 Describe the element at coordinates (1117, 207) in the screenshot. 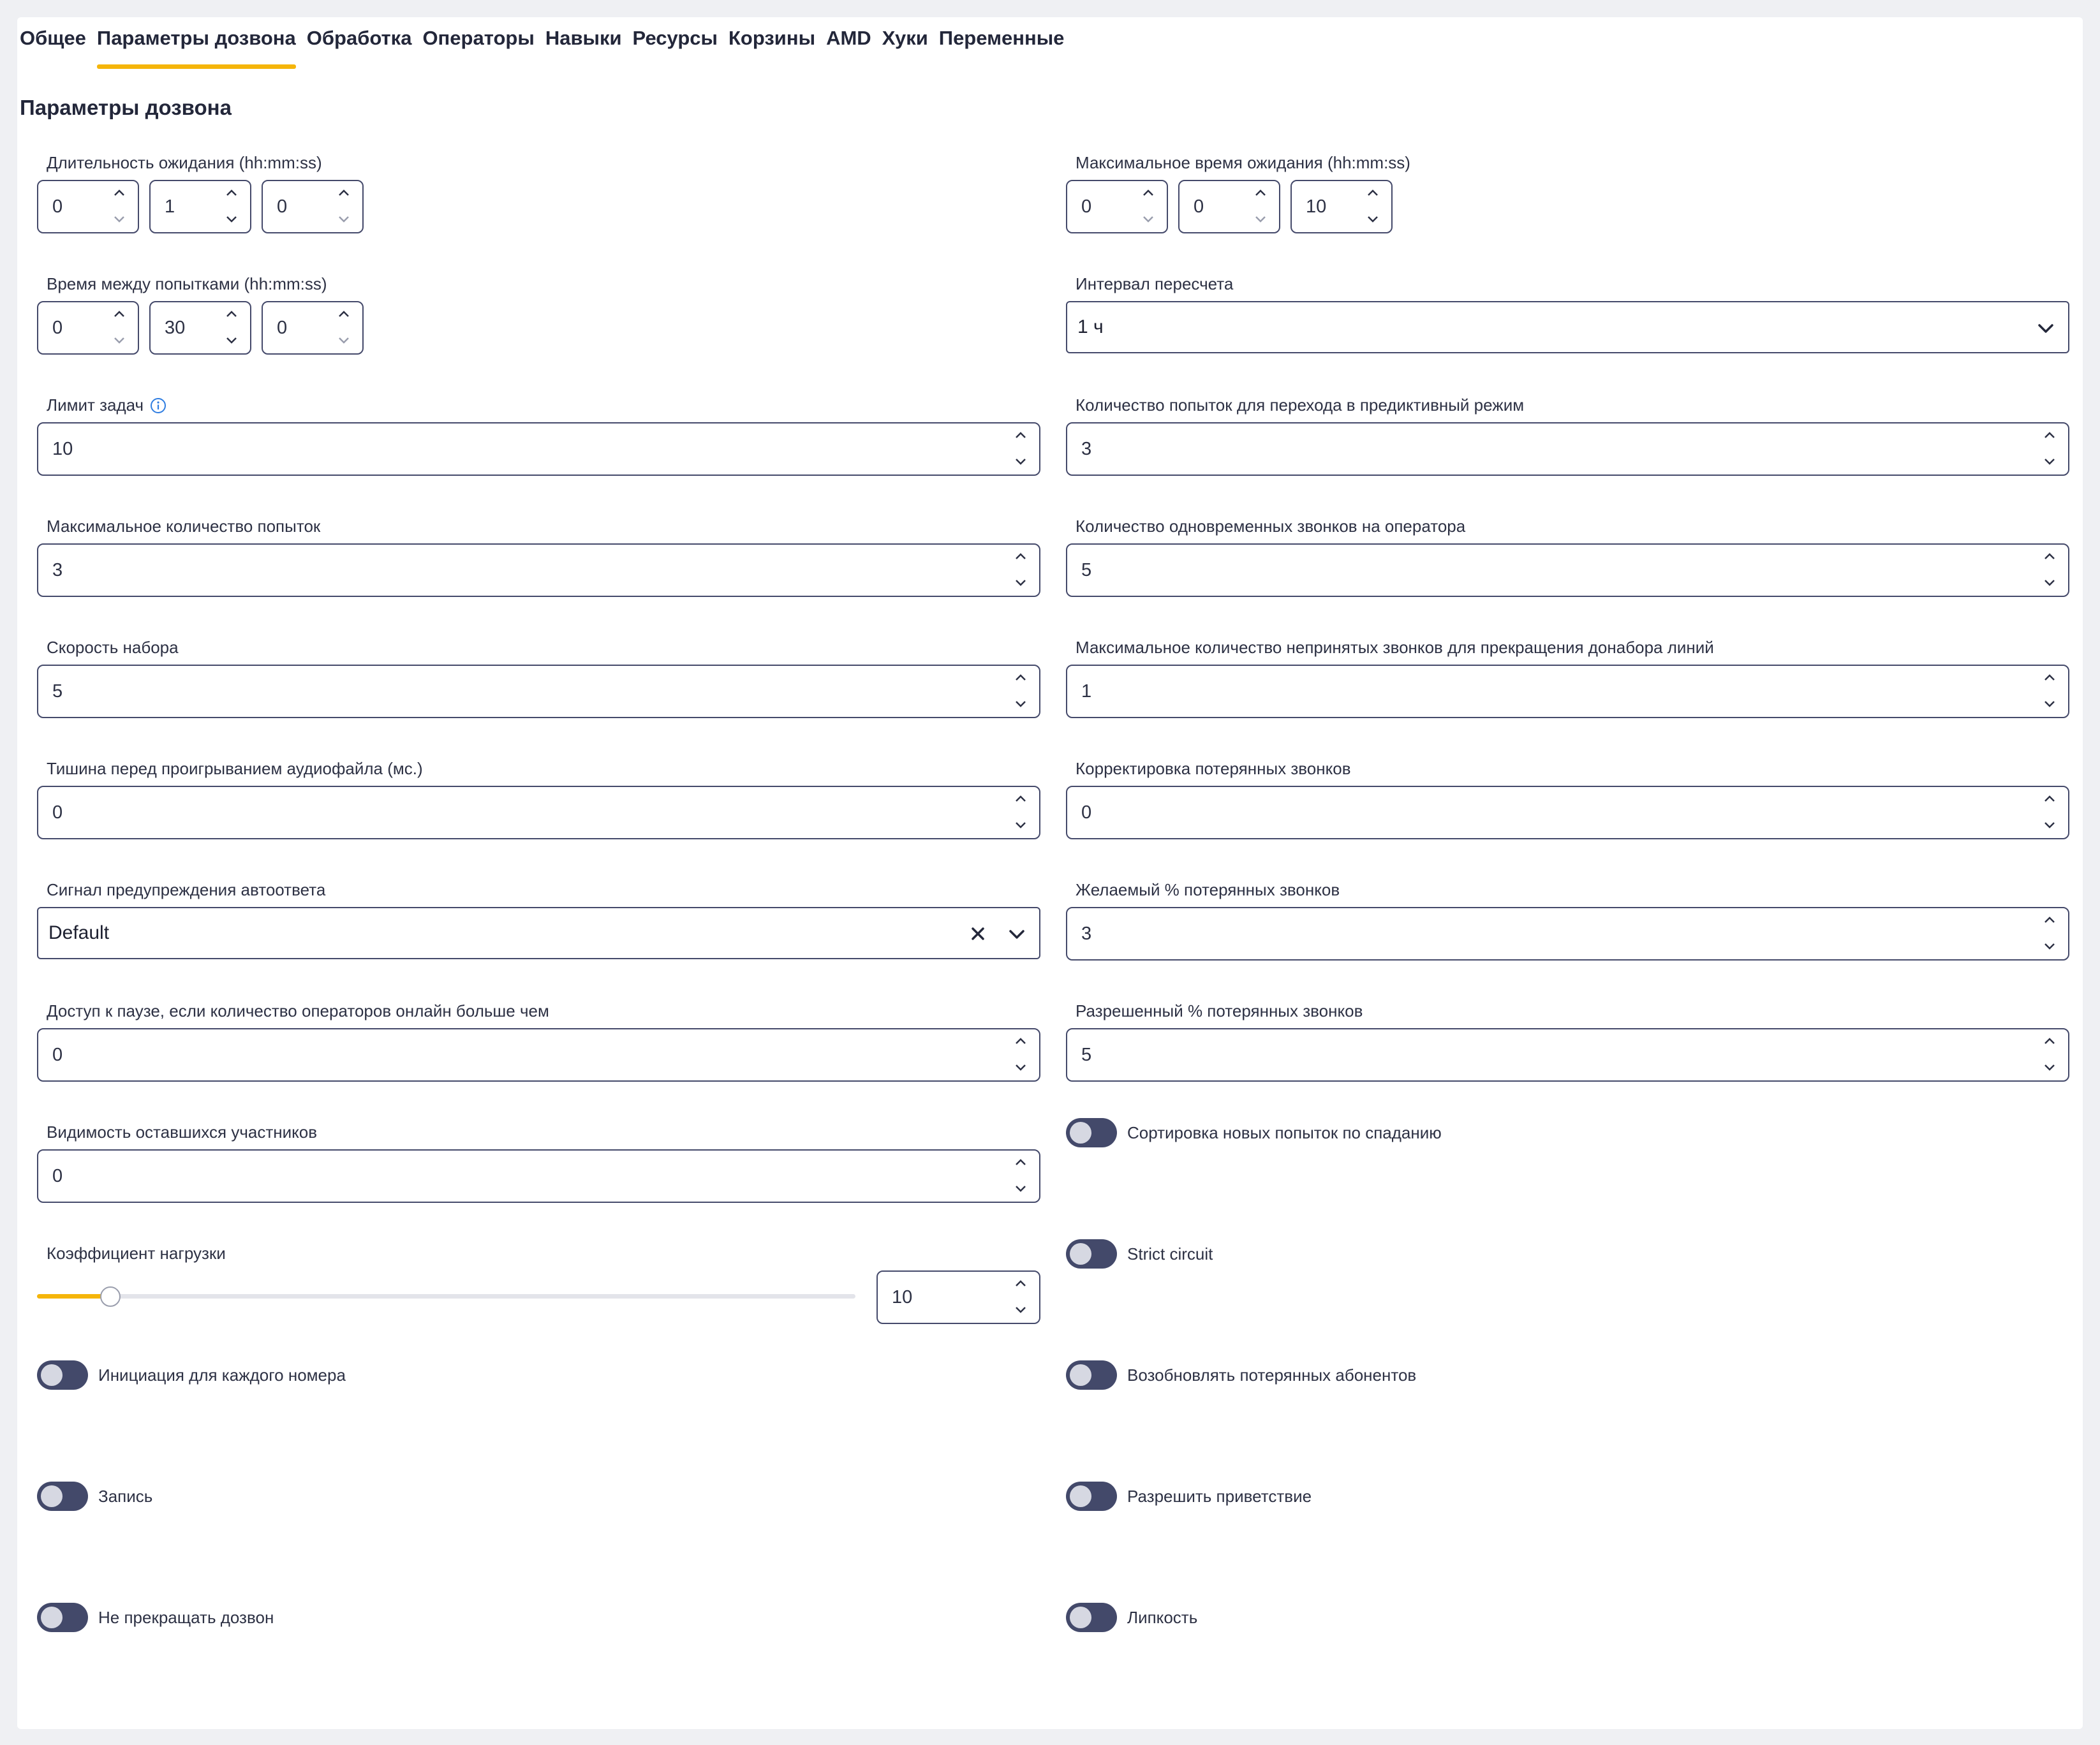

I see `max-wait-hours-input: 0` at that location.